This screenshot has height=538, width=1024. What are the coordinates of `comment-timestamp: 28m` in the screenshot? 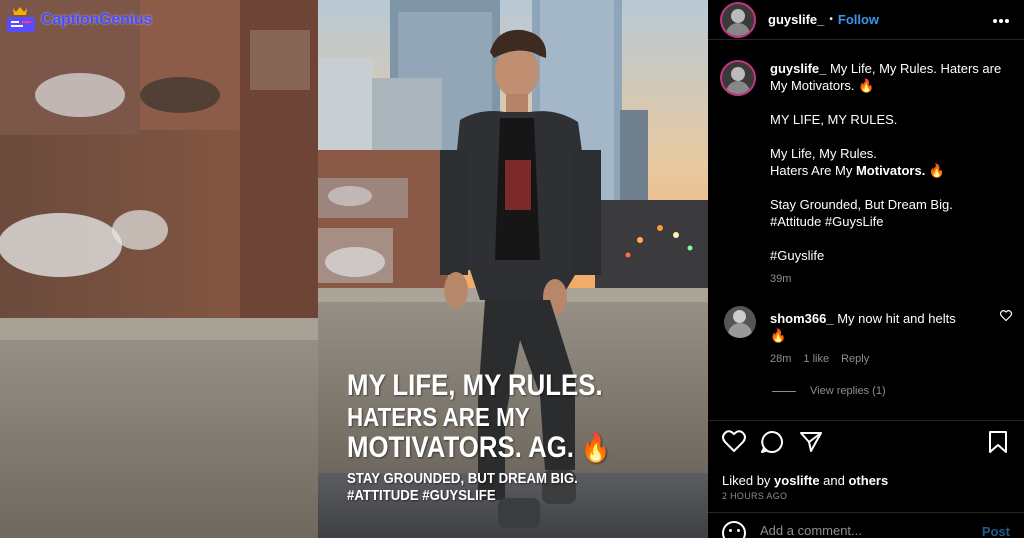 It's located at (781, 359).